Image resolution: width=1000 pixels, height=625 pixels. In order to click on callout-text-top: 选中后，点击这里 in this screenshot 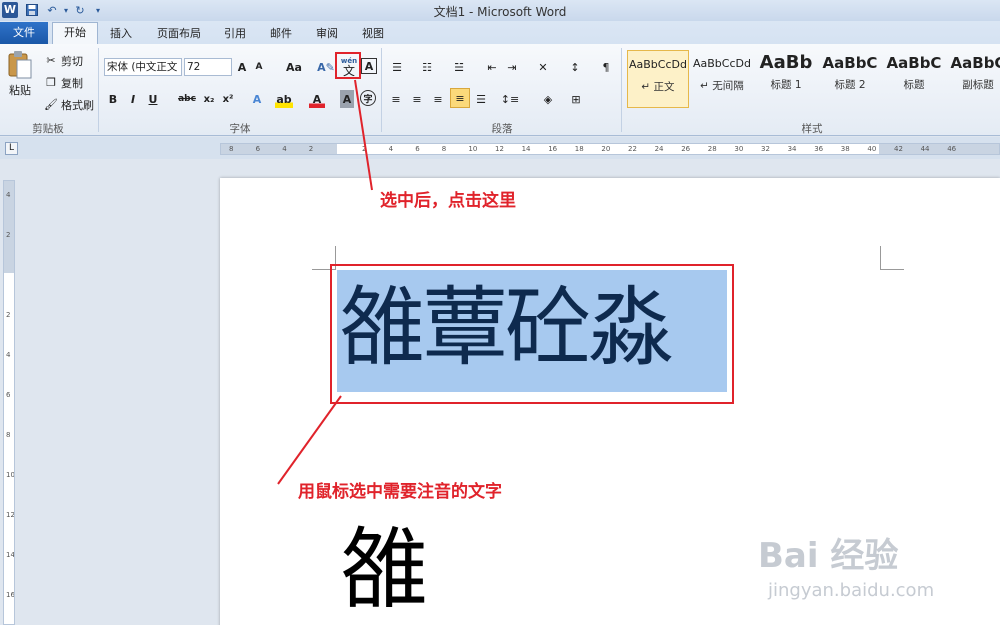, I will do `click(448, 201)`.